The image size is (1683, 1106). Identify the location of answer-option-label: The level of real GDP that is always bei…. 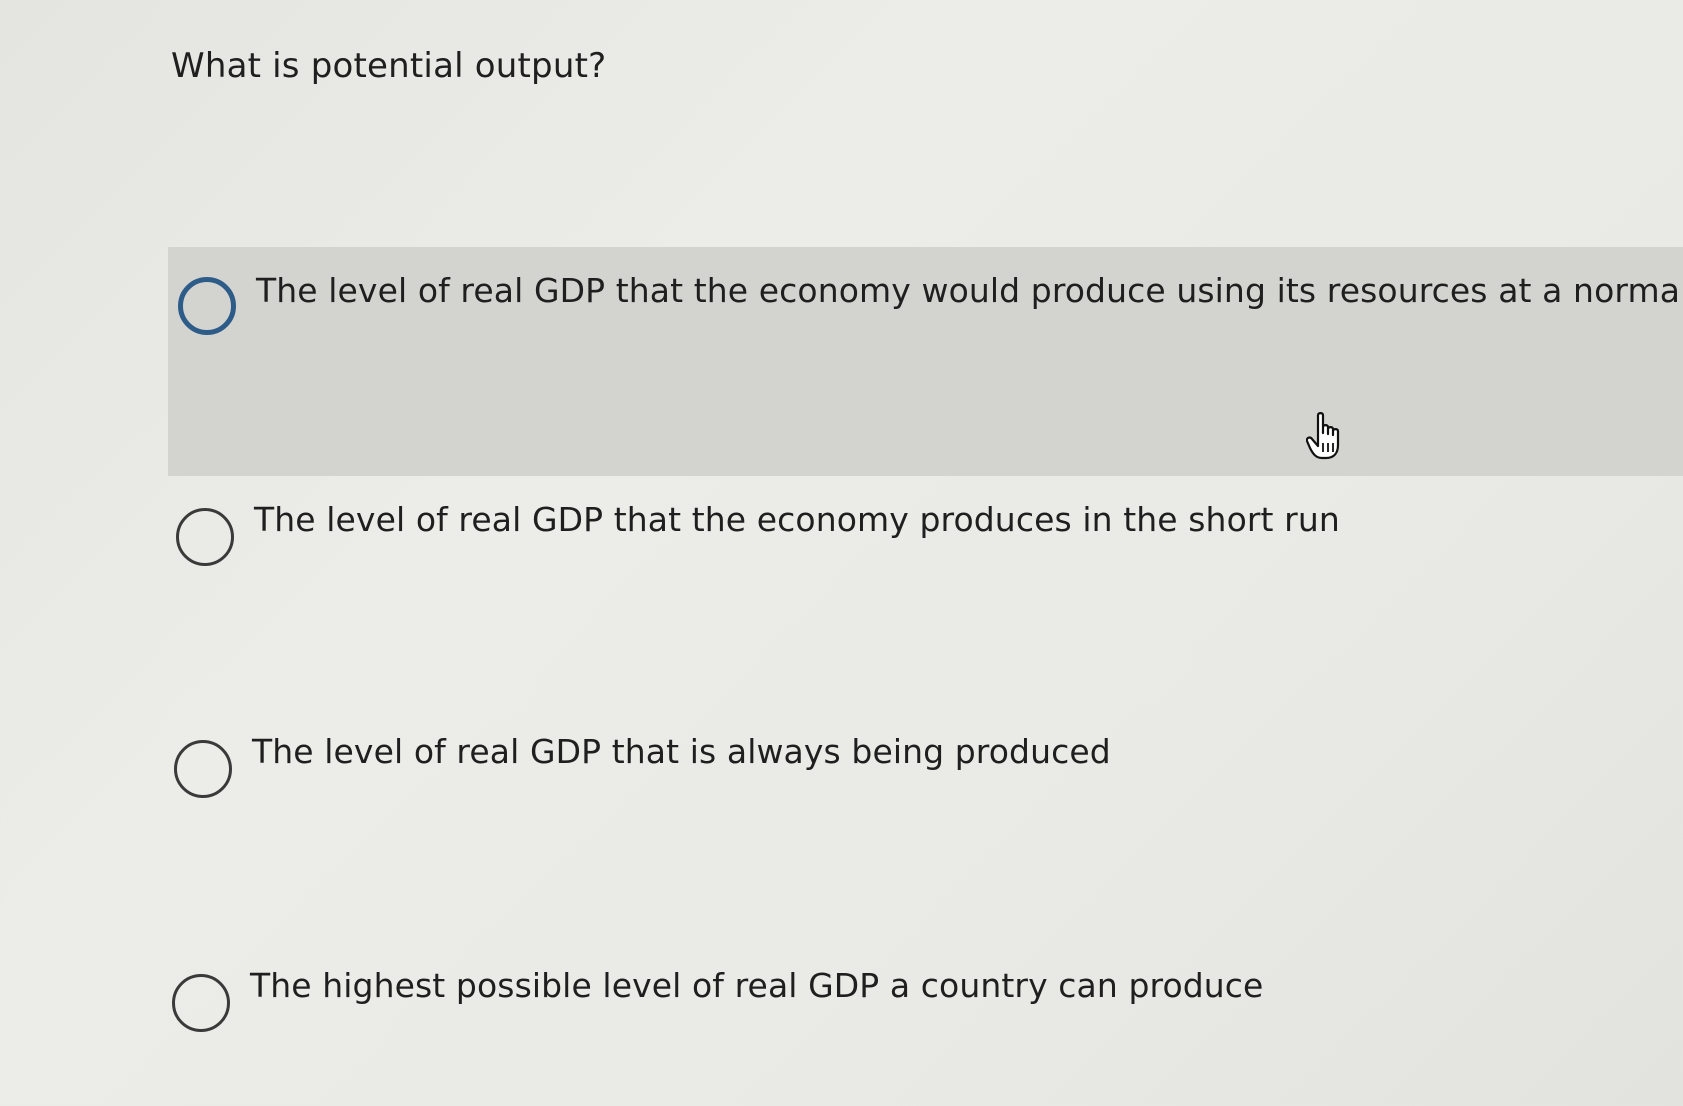
(681, 751).